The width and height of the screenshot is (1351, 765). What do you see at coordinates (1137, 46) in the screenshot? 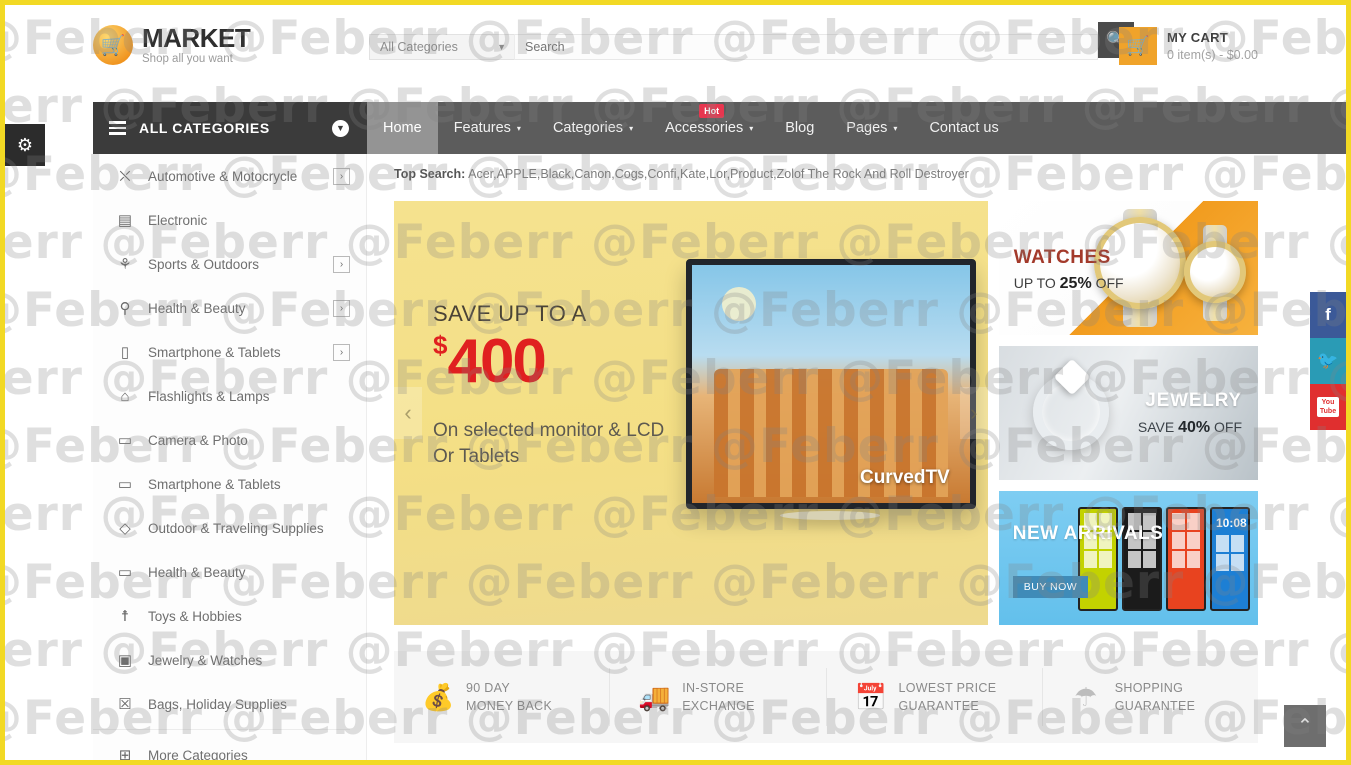
I see `cart-icon: 🛒` at bounding box center [1137, 46].